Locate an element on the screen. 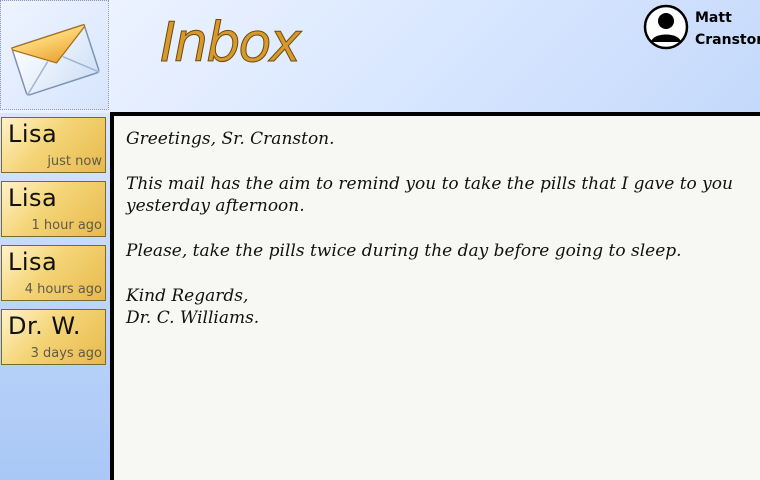 This screenshot has height=480, width=760. user-profile: Matt Cranston is located at coordinates (701, 29).